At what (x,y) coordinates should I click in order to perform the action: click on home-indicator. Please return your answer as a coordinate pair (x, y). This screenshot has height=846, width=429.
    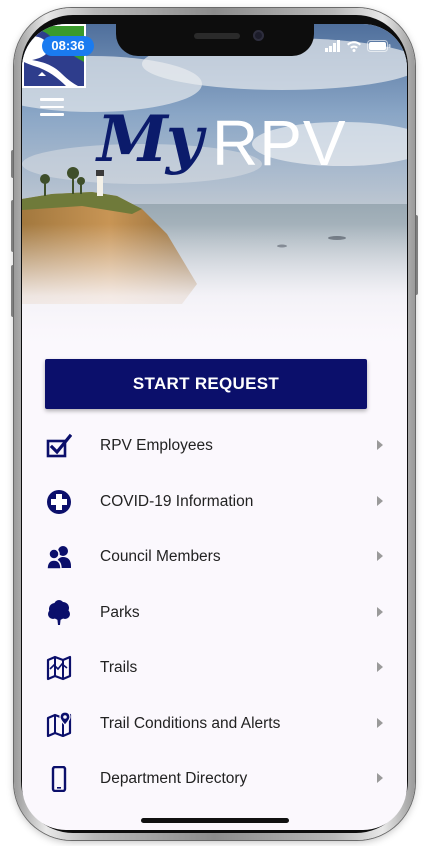
    Looking at the image, I should click on (215, 820).